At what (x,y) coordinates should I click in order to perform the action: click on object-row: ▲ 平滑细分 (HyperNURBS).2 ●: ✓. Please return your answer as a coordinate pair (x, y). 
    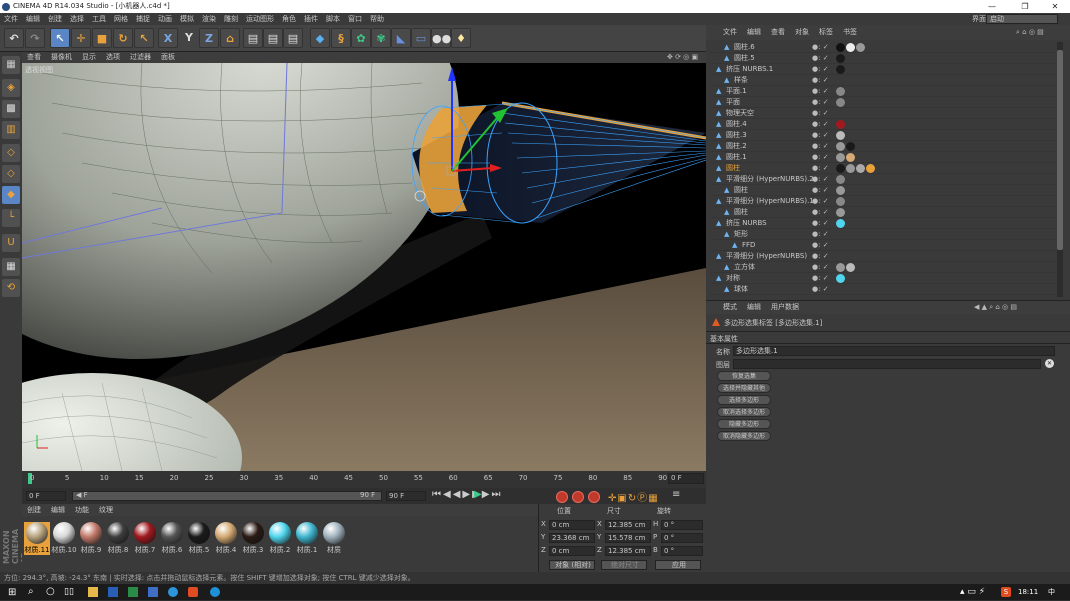
    Looking at the image, I should click on (883, 179).